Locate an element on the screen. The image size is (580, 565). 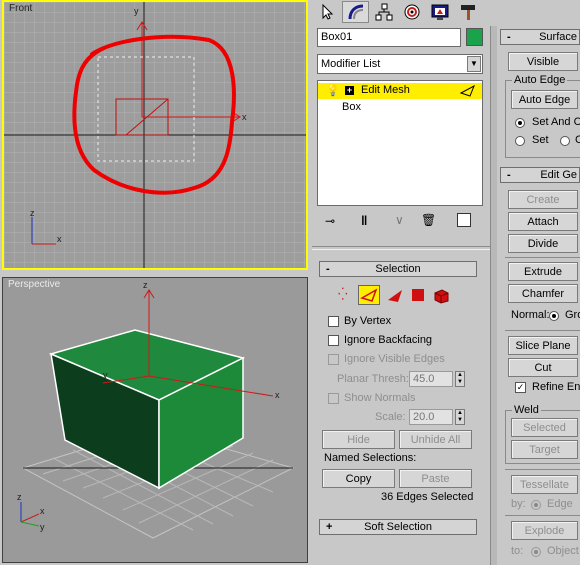
ignore-visible-edges-label: Ignore Visible Edges is located at coordinates (394, 359).